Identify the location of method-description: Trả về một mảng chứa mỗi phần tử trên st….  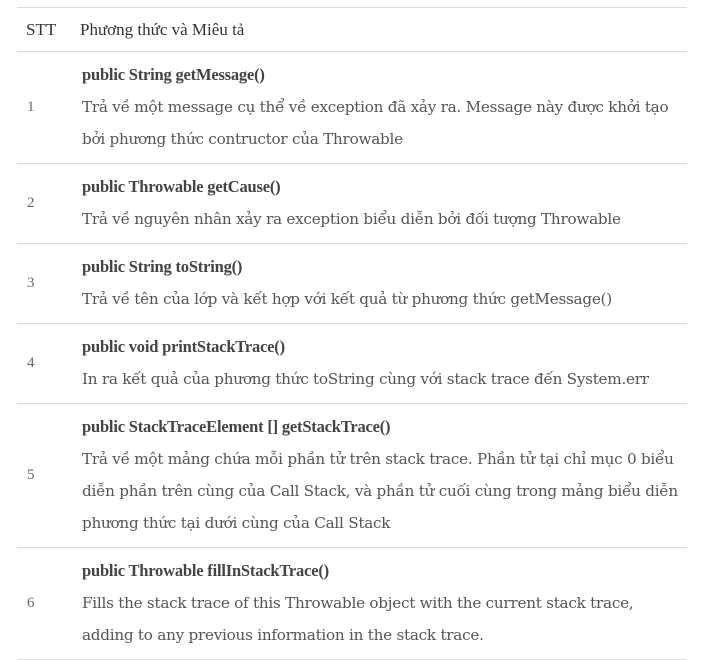
(380, 491).